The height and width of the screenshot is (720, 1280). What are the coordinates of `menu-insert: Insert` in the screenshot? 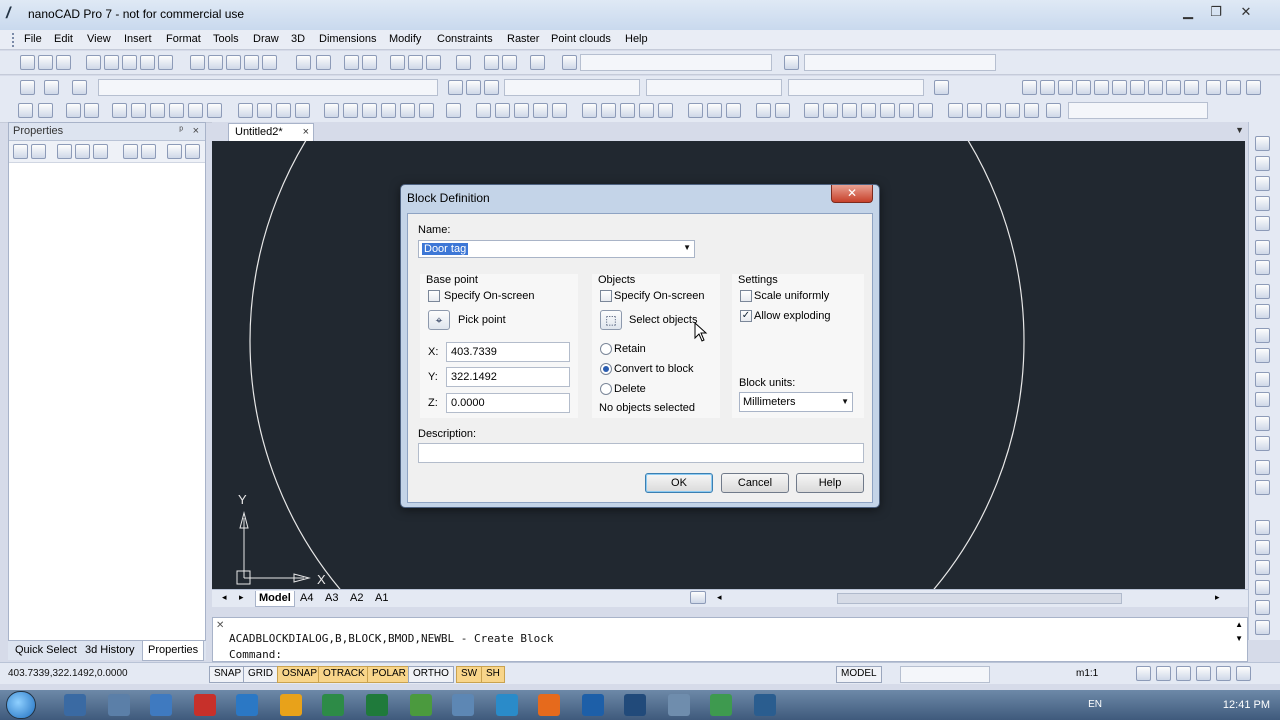 It's located at (138, 39).